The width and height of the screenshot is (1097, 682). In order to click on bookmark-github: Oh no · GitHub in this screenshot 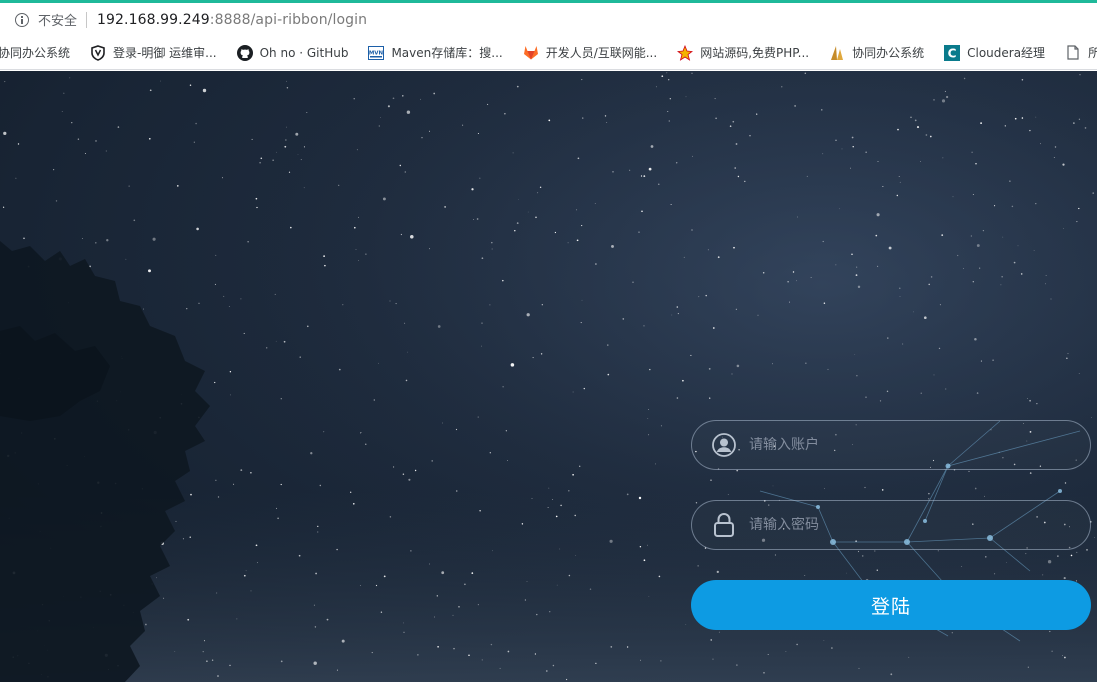, I will do `click(292, 52)`.